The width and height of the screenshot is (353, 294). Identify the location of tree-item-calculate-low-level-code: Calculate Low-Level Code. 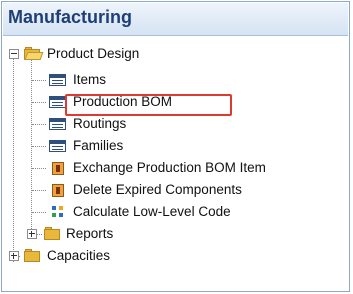
(172, 212).